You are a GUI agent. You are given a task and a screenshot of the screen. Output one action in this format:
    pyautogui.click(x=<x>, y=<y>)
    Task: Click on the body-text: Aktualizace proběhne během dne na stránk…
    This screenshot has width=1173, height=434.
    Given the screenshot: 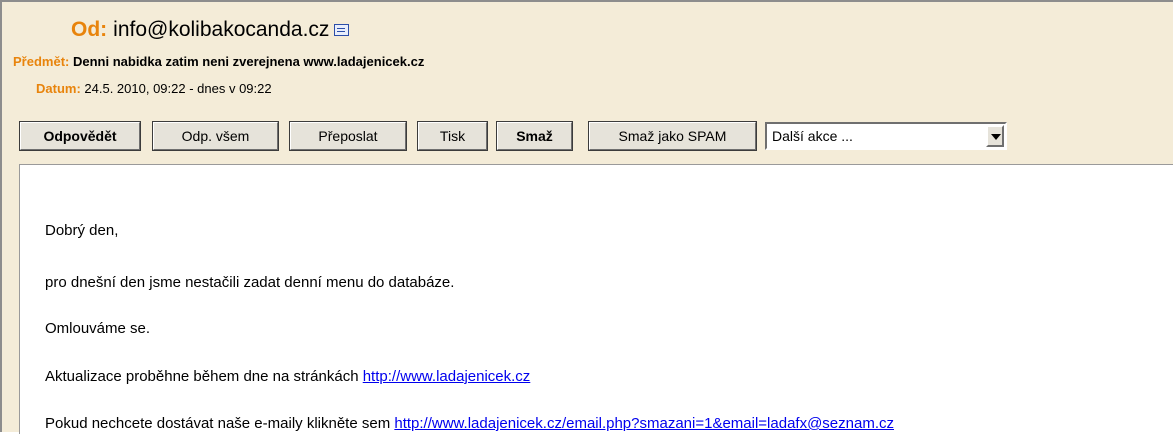 What is the action you would take?
    pyautogui.click(x=204, y=376)
    